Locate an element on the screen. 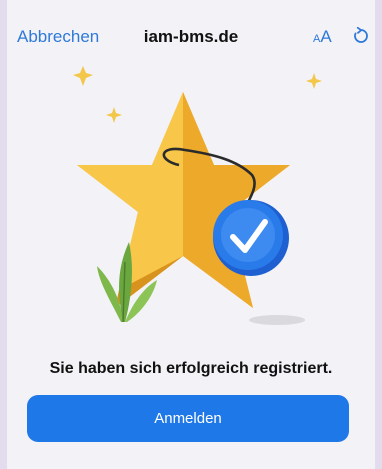 The image size is (382, 469). success-message: Sie haben sich erfolgreich registriert. is located at coordinates (191, 368).